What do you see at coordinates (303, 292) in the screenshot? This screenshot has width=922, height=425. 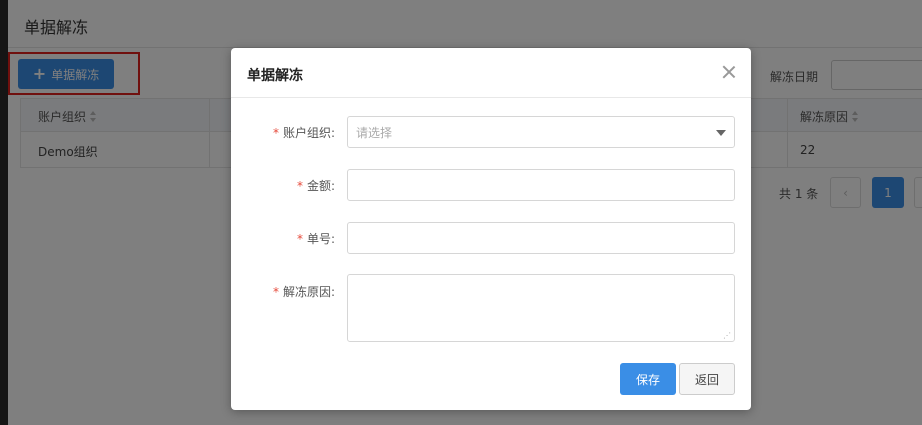 I see `label-unfreeze-reason: * 解冻原因:` at bounding box center [303, 292].